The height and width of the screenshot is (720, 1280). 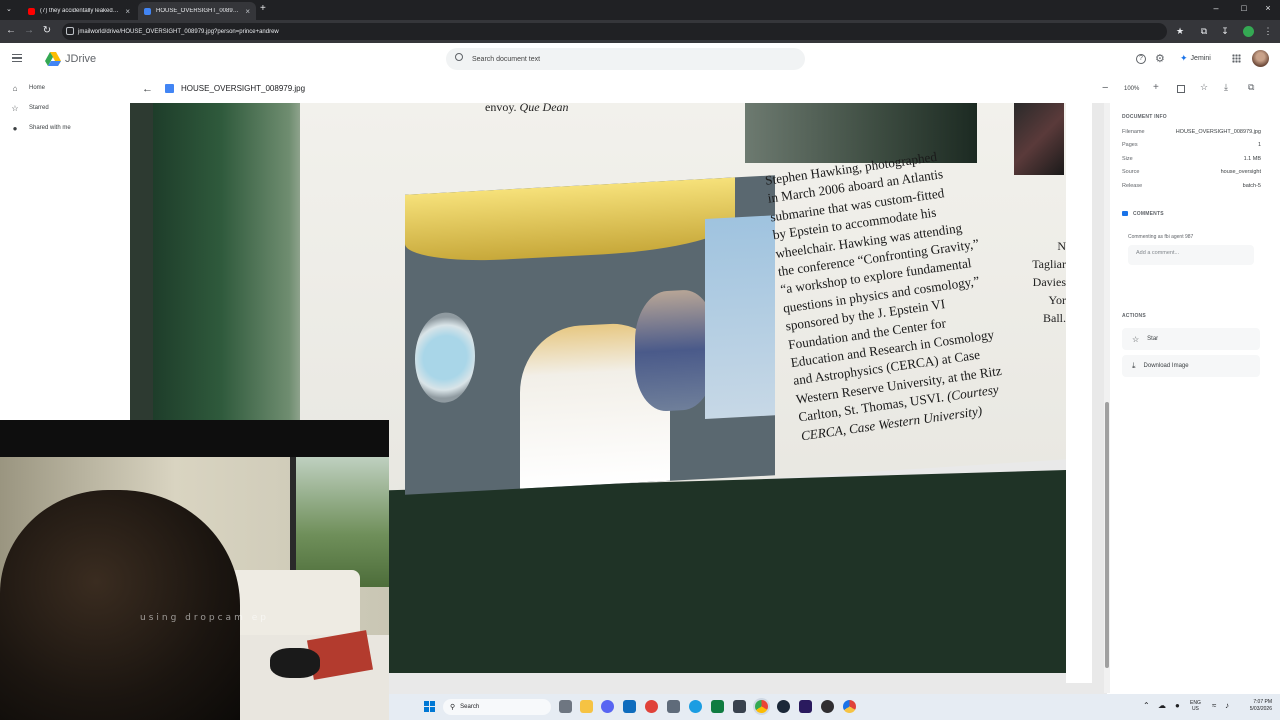 What do you see at coordinates (1218, 132) in the screenshot?
I see `info-value: HOUSE_OVERSIGHT_008979.jpg` at bounding box center [1218, 132].